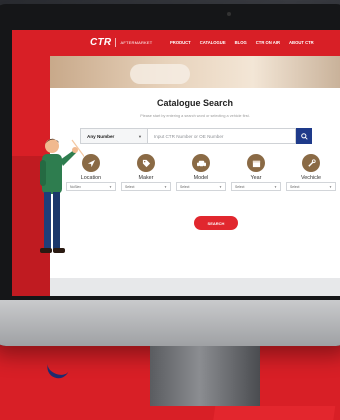 The height and width of the screenshot is (420, 340). What do you see at coordinates (106, 262) in the screenshot?
I see `speech-bubble-icon` at bounding box center [106, 262].